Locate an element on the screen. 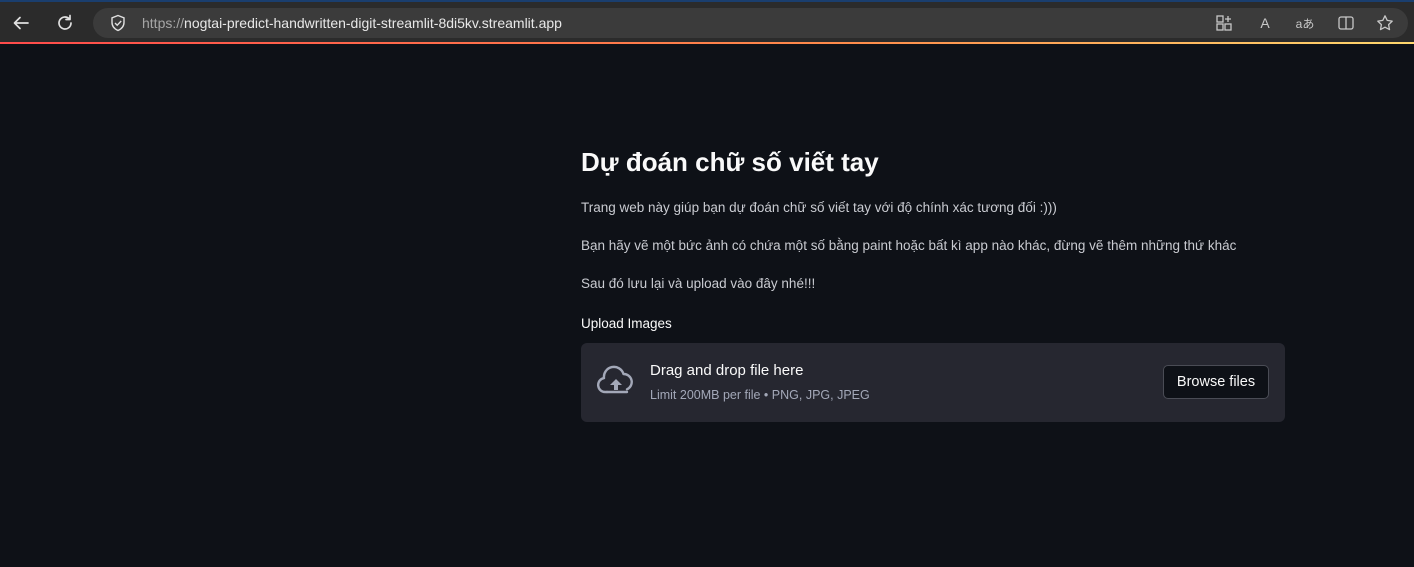 Image resolution: width=1414 pixels, height=567 pixels. refresh-icon is located at coordinates (65, 23).